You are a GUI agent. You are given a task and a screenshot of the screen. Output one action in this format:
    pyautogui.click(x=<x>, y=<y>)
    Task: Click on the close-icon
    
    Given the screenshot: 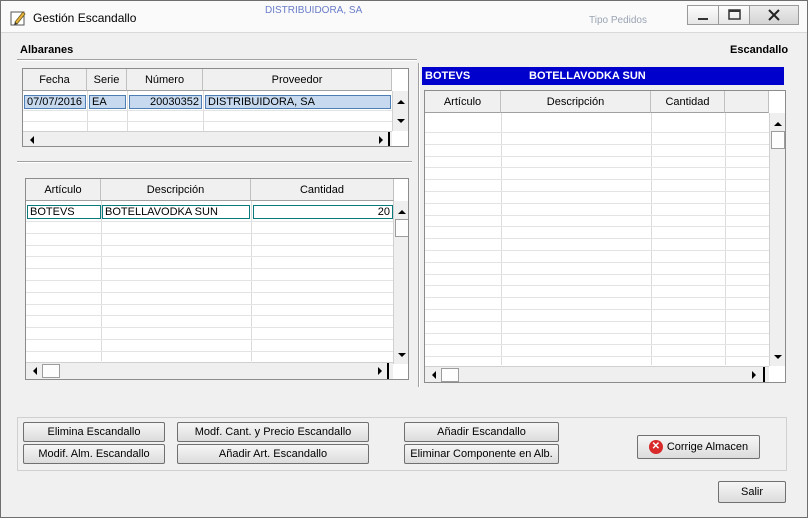 What is the action you would take?
    pyautogui.click(x=774, y=15)
    